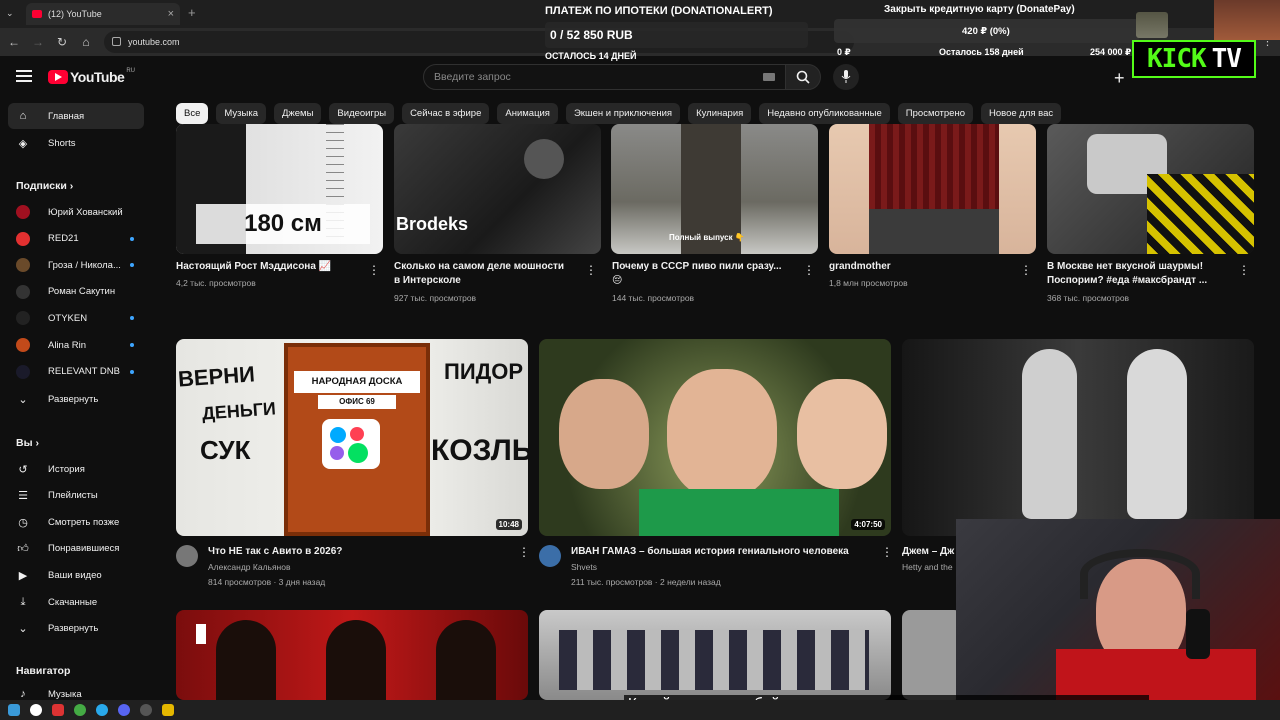 The height and width of the screenshot is (720, 1280). What do you see at coordinates (23, 143) in the screenshot?
I see `shorts-icon: ◈` at bounding box center [23, 143].